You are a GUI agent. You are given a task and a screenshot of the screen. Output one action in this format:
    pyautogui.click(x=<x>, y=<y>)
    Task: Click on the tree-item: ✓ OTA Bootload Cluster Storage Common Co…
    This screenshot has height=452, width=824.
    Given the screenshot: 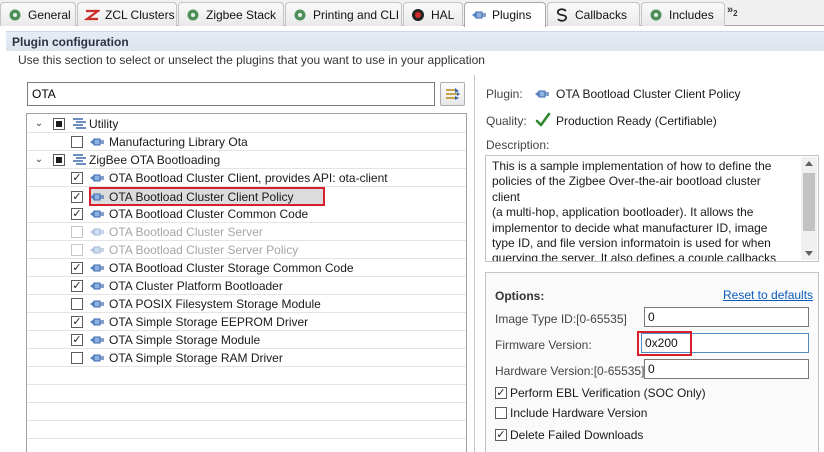 What is the action you would take?
    pyautogui.click(x=246, y=268)
    